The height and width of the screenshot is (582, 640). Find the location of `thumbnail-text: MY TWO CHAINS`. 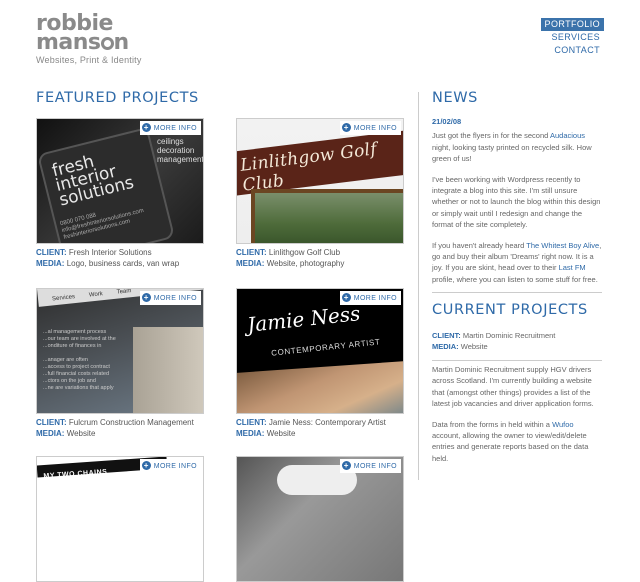

thumbnail-text: MY TWO CHAINS is located at coordinates (75, 474).